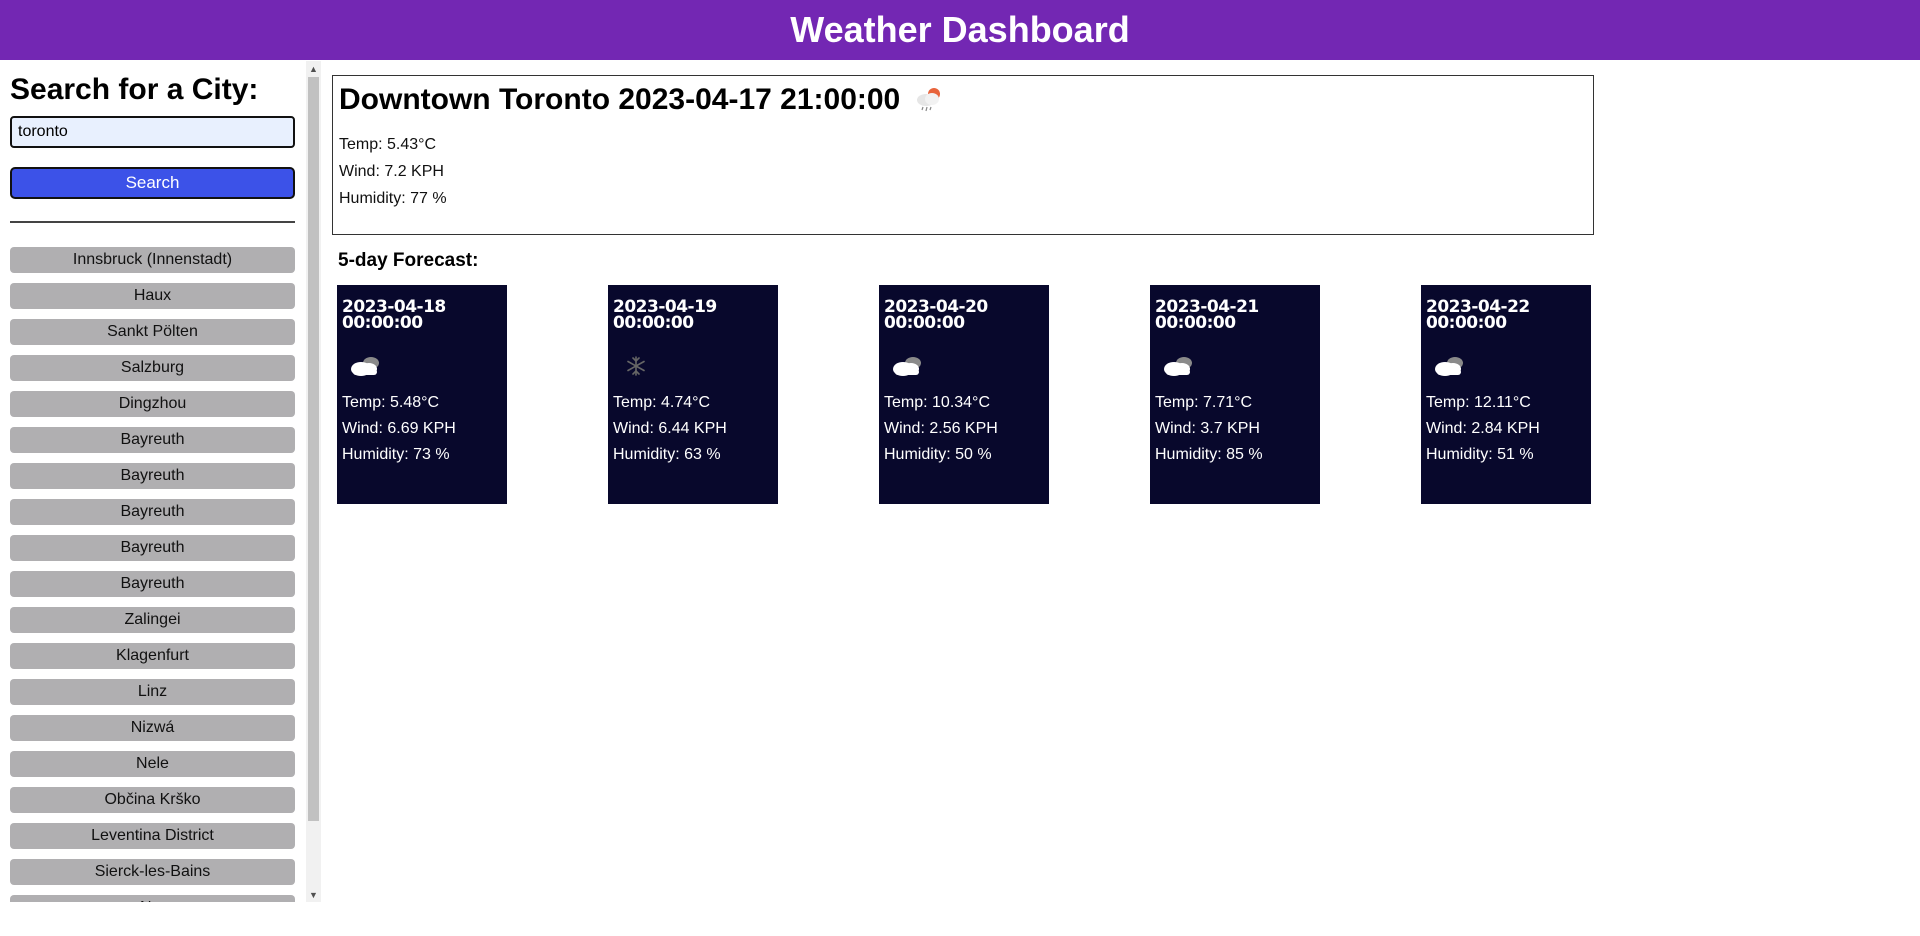  I want to click on forecast-temp: Temp: 10.34°C, so click(937, 402).